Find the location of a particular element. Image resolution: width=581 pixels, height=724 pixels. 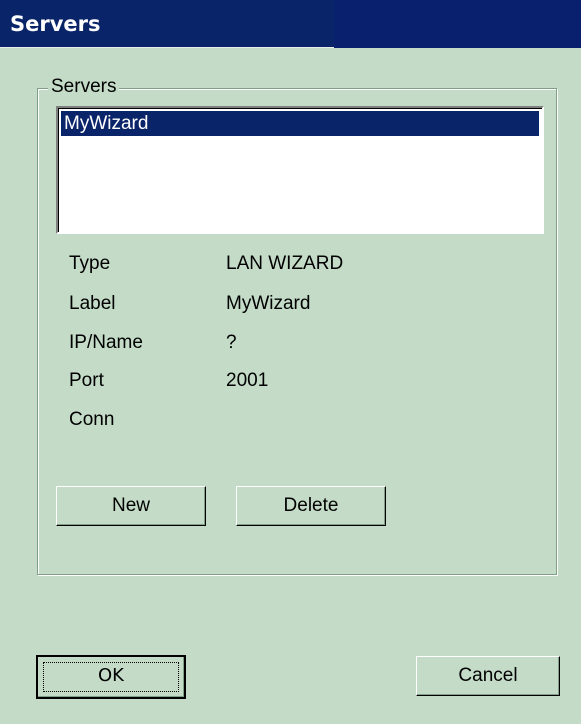

new-button-label: New is located at coordinates (130, 505).